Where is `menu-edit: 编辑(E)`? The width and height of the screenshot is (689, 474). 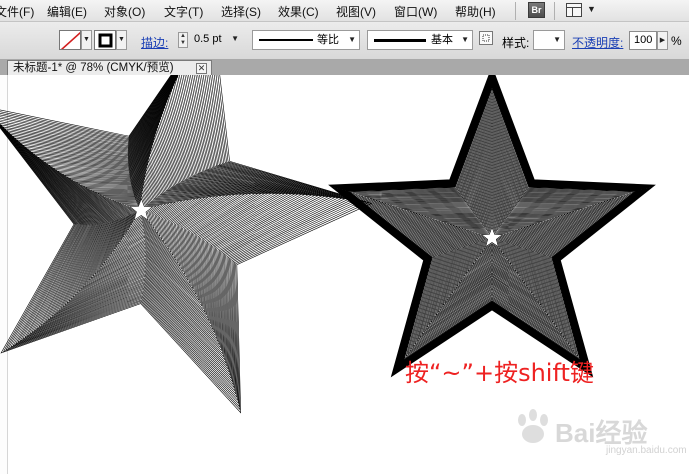
menu-edit: 编辑(E) is located at coordinates (67, 11).